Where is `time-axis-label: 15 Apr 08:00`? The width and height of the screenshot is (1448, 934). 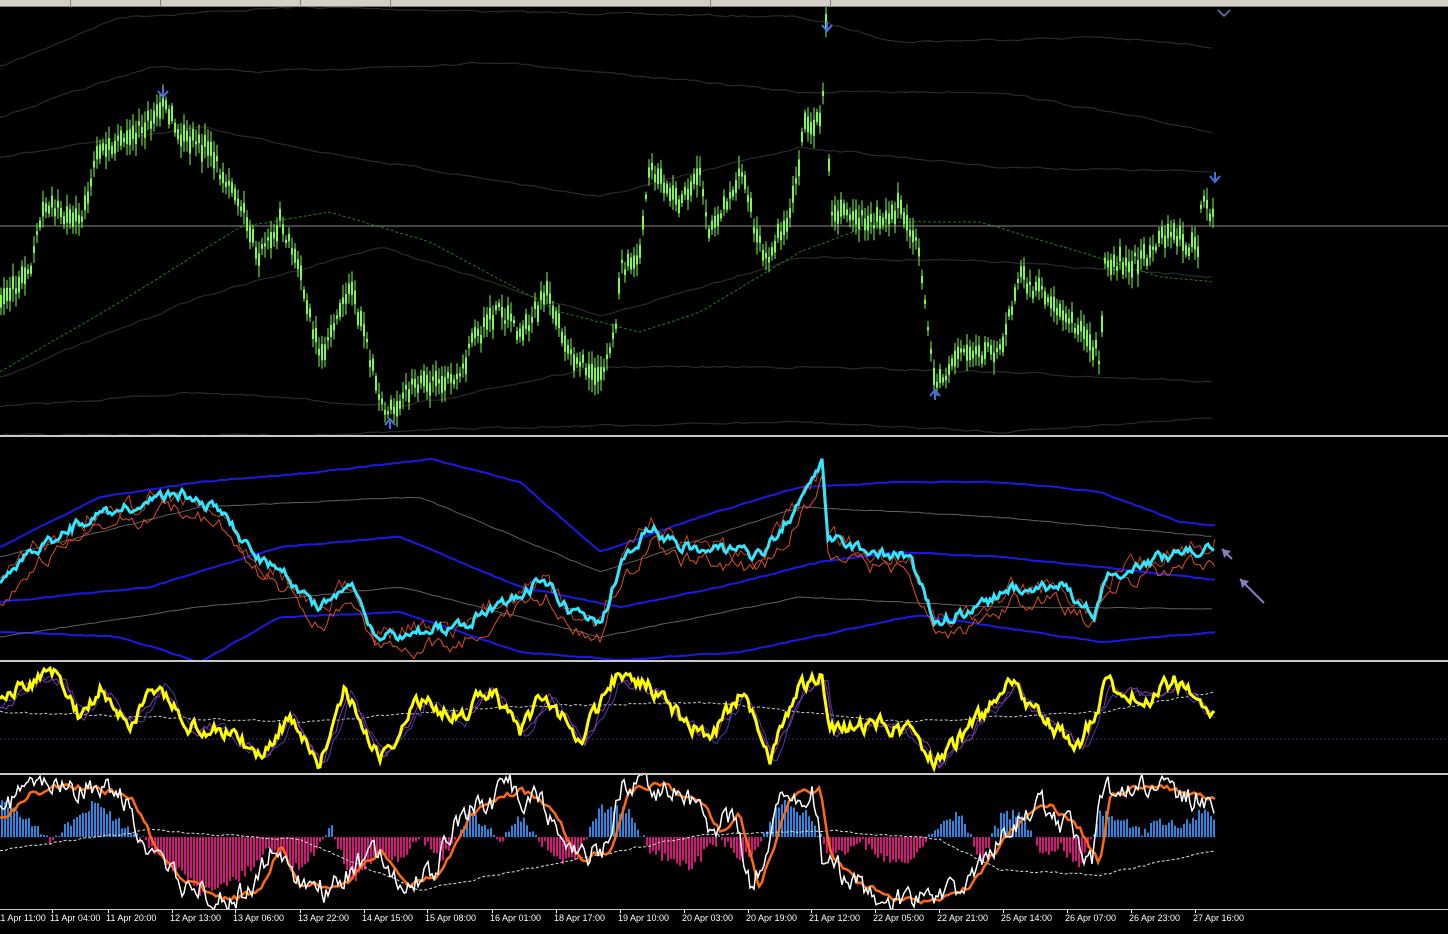
time-axis-label: 15 Apr 08:00 is located at coordinates (450, 918).